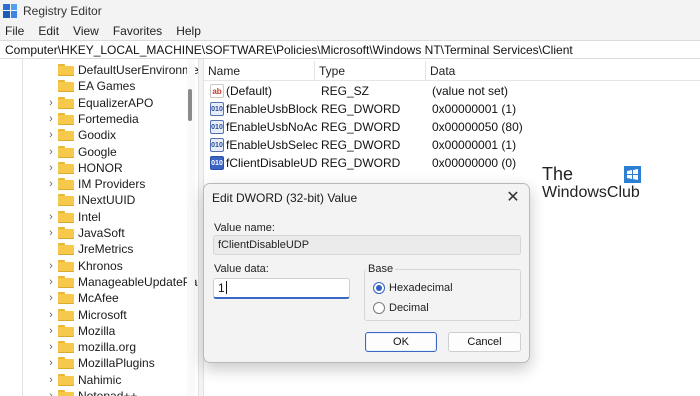 This screenshot has width=700, height=396. I want to click on value-type: REG_SZ, so click(345, 91).